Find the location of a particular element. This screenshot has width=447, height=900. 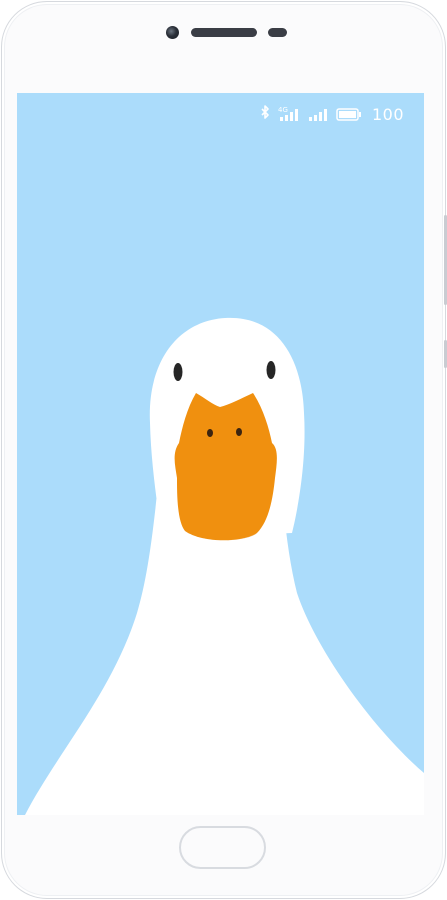

earpiece-speaker is located at coordinates (224, 32).